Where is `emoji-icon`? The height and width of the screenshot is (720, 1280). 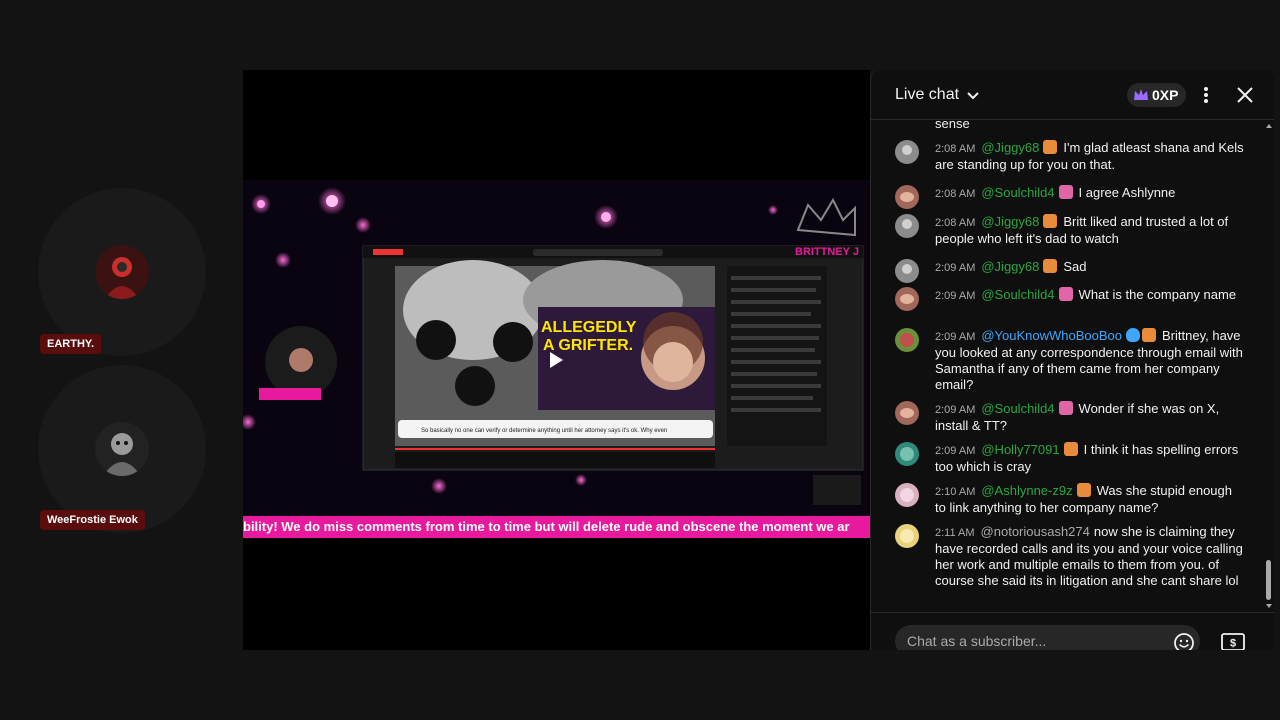
emoji-icon is located at coordinates (1184, 641).